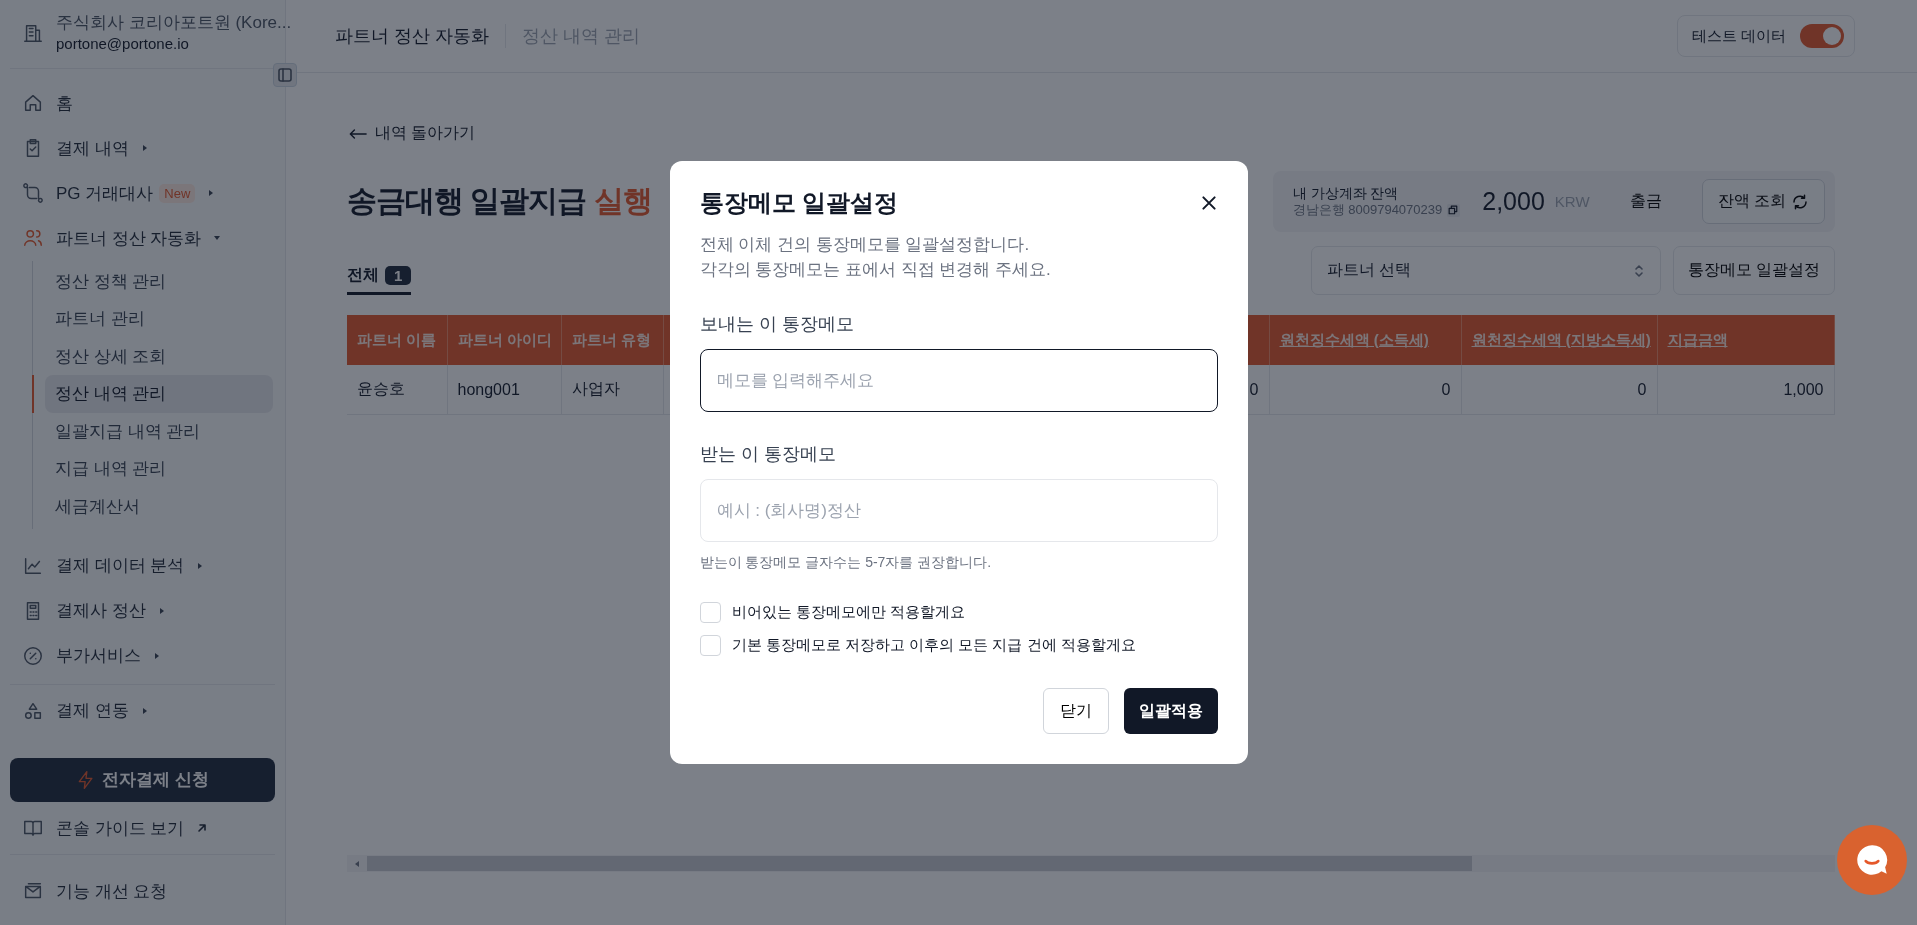  I want to click on sidebar-subitem: 일괄지급 내역 관리, so click(159, 431).